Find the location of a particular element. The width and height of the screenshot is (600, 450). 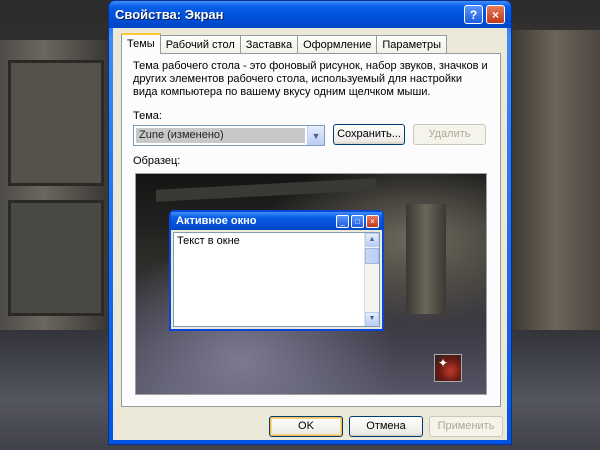

tab-desktop: Рабочий стол is located at coordinates (200, 44).